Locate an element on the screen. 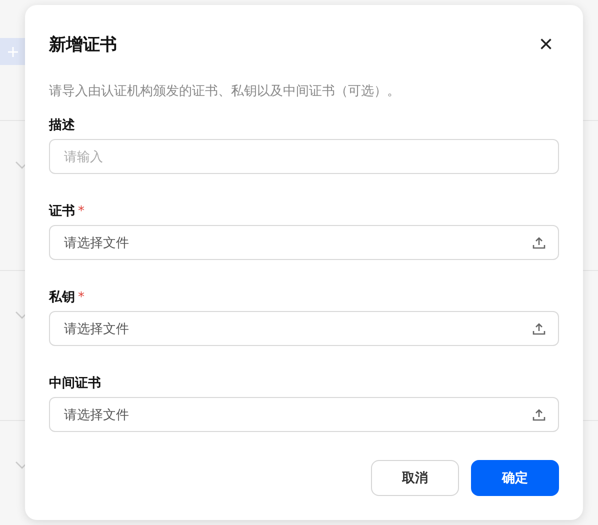 The width and height of the screenshot is (598, 525). dialog-title: 新增证书 is located at coordinates (83, 45).